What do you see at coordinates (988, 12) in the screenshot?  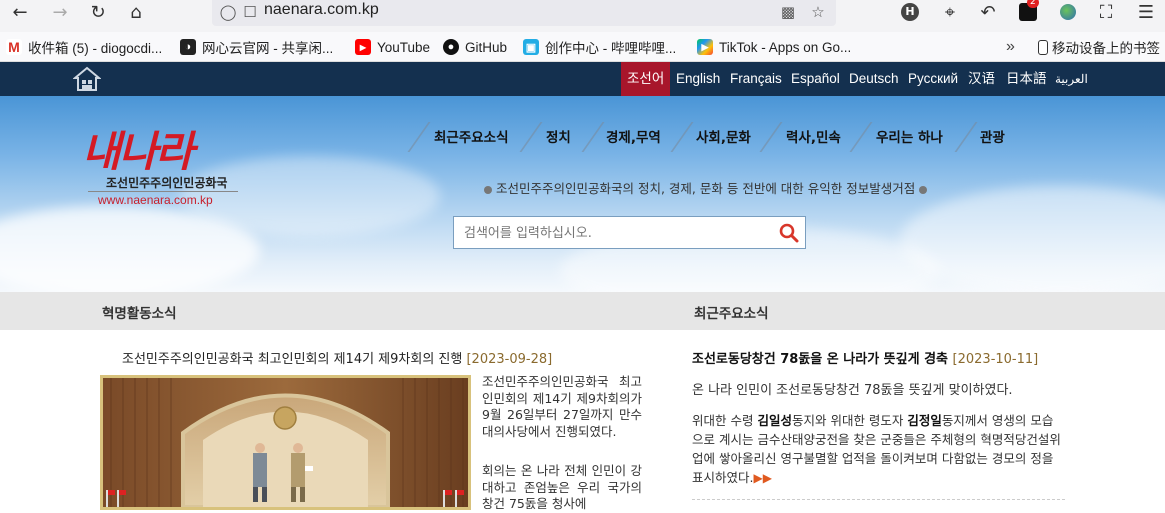 I see `undo-icon: ↶` at bounding box center [988, 12].